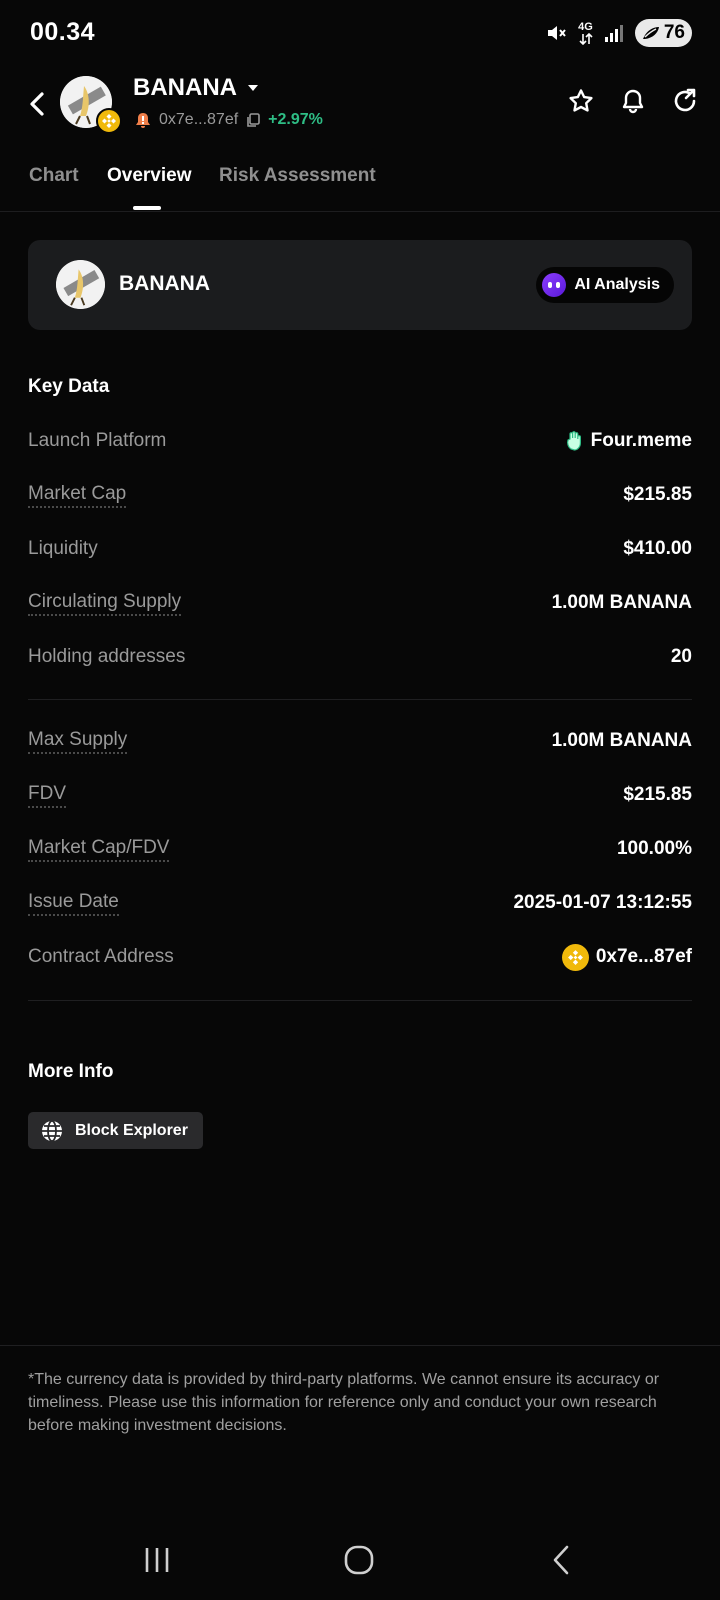 The width and height of the screenshot is (720, 1600). I want to click on nav-back-icon, so click(561, 1560).